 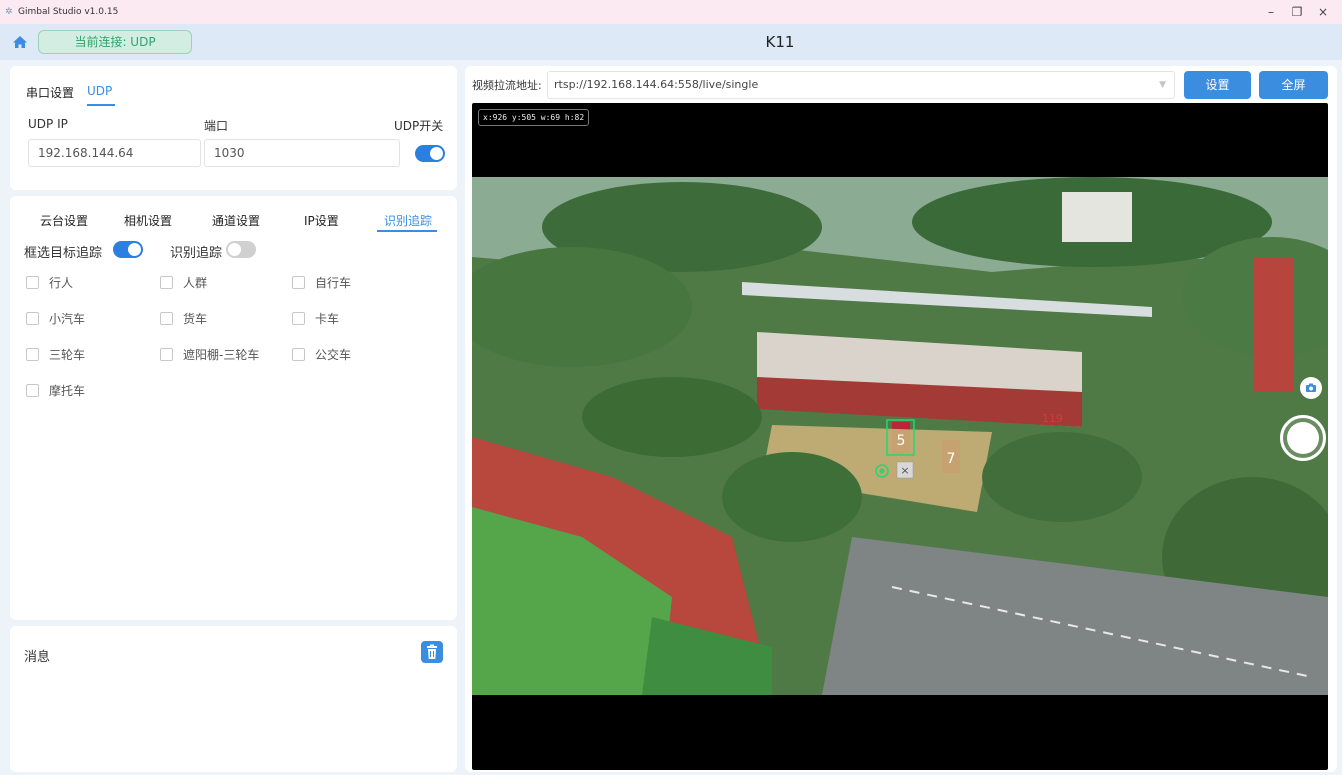 I want to click on tab-camera-settings: 相机设置, so click(x=148, y=220).